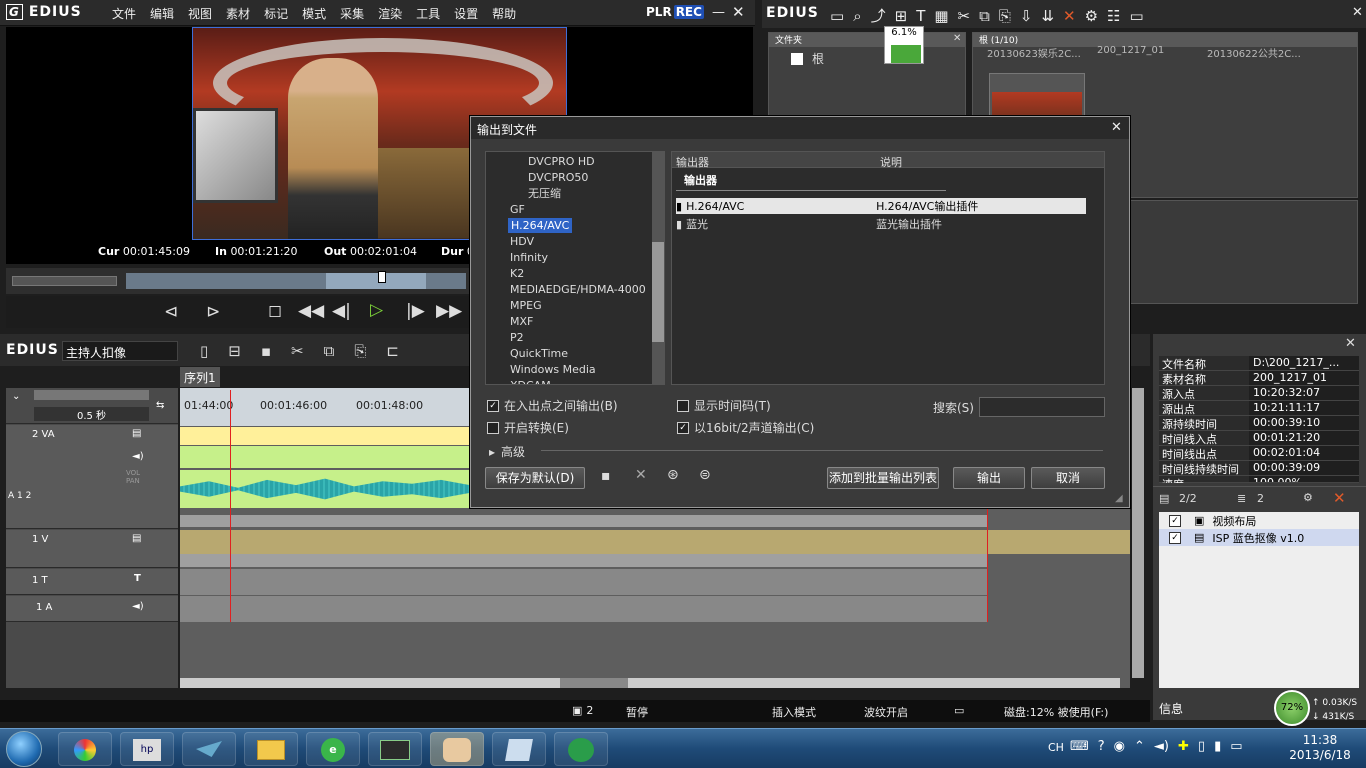  Describe the element at coordinates (570, 306) in the screenshot. I see `tree-item: MPEG` at that location.